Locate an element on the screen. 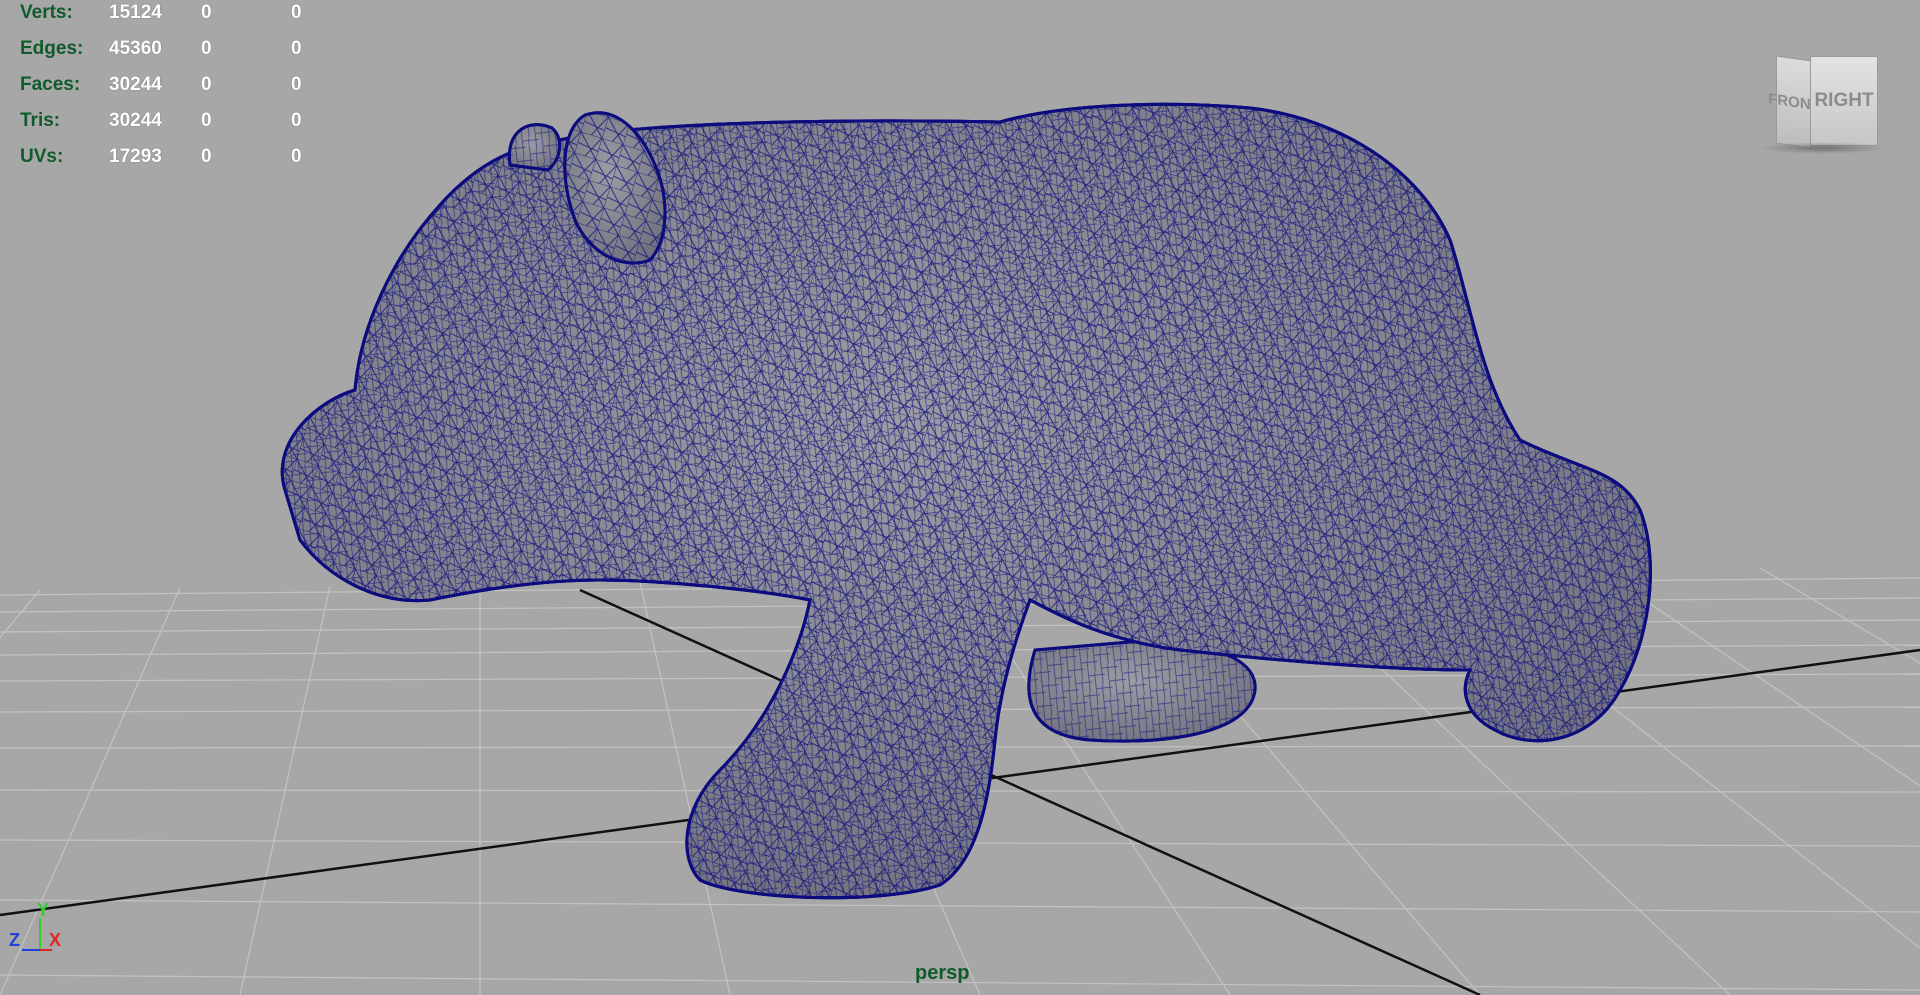 This screenshot has height=995, width=1920. hud-label: Edges: is located at coordinates (52, 48).